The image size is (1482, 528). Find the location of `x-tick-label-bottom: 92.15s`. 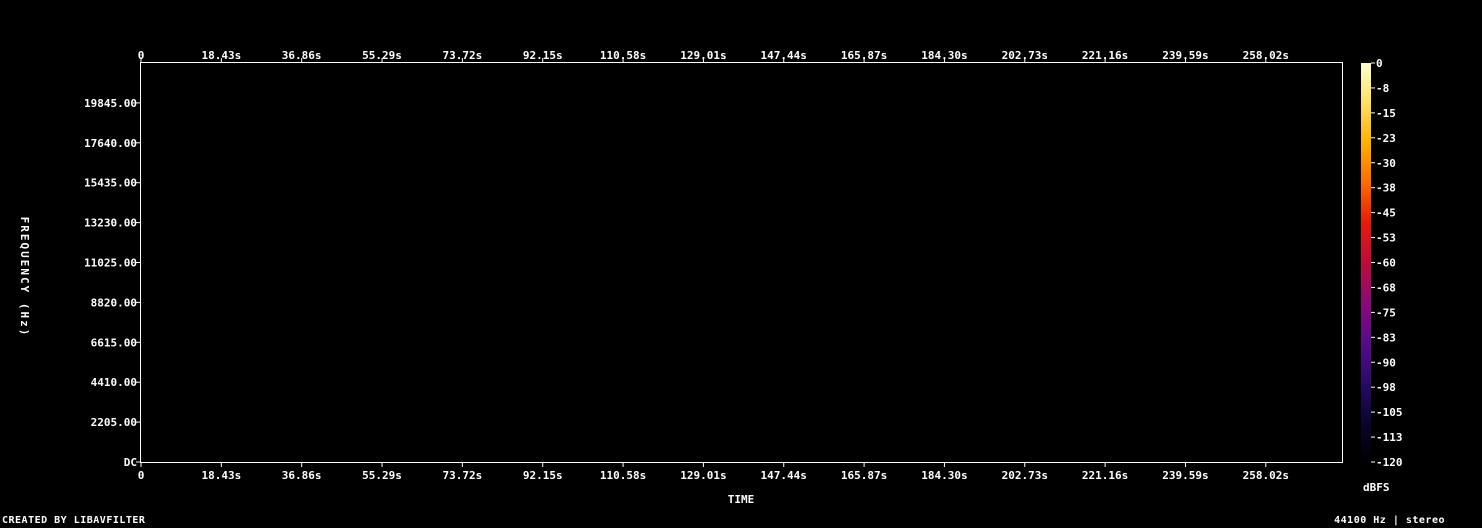

x-tick-label-bottom: 92.15s is located at coordinates (543, 475).